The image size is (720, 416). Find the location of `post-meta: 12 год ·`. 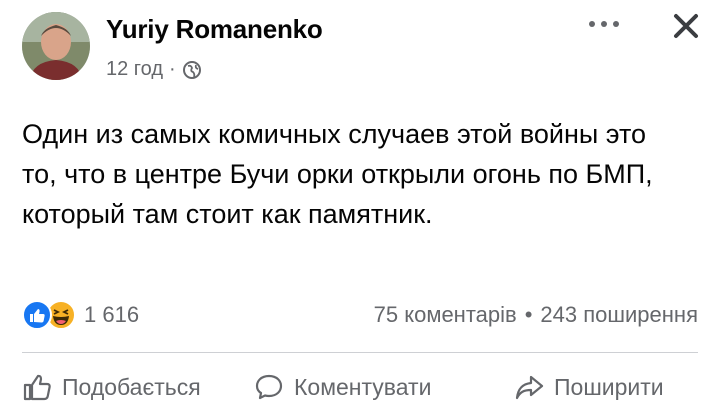

post-meta: 12 год · is located at coordinates (154, 69).